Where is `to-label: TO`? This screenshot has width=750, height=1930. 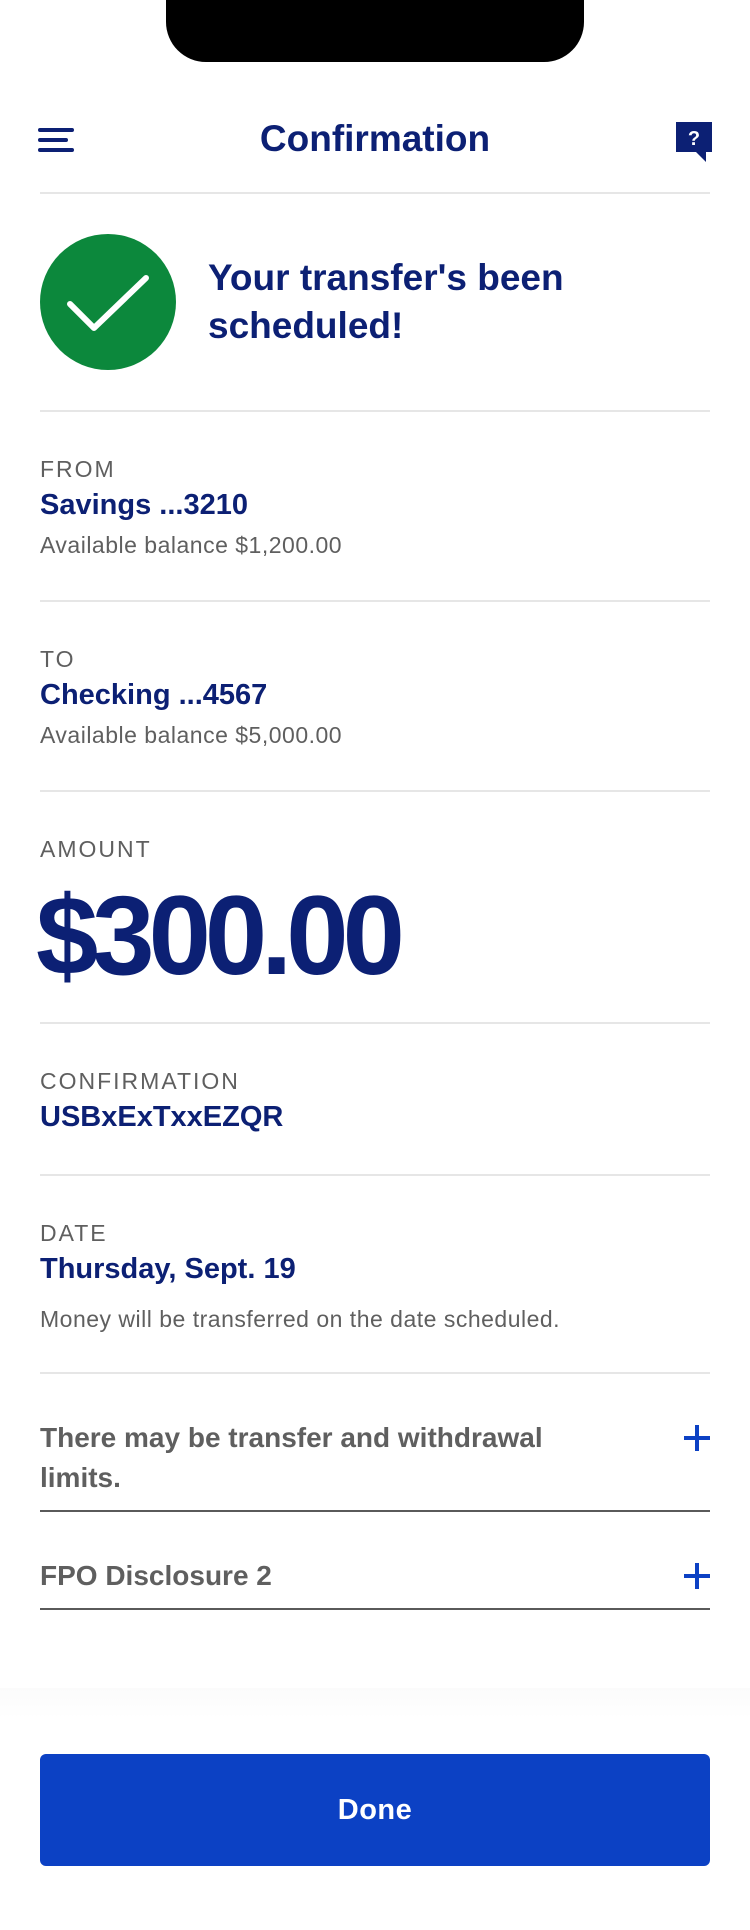
to-label: TO is located at coordinates (58, 659).